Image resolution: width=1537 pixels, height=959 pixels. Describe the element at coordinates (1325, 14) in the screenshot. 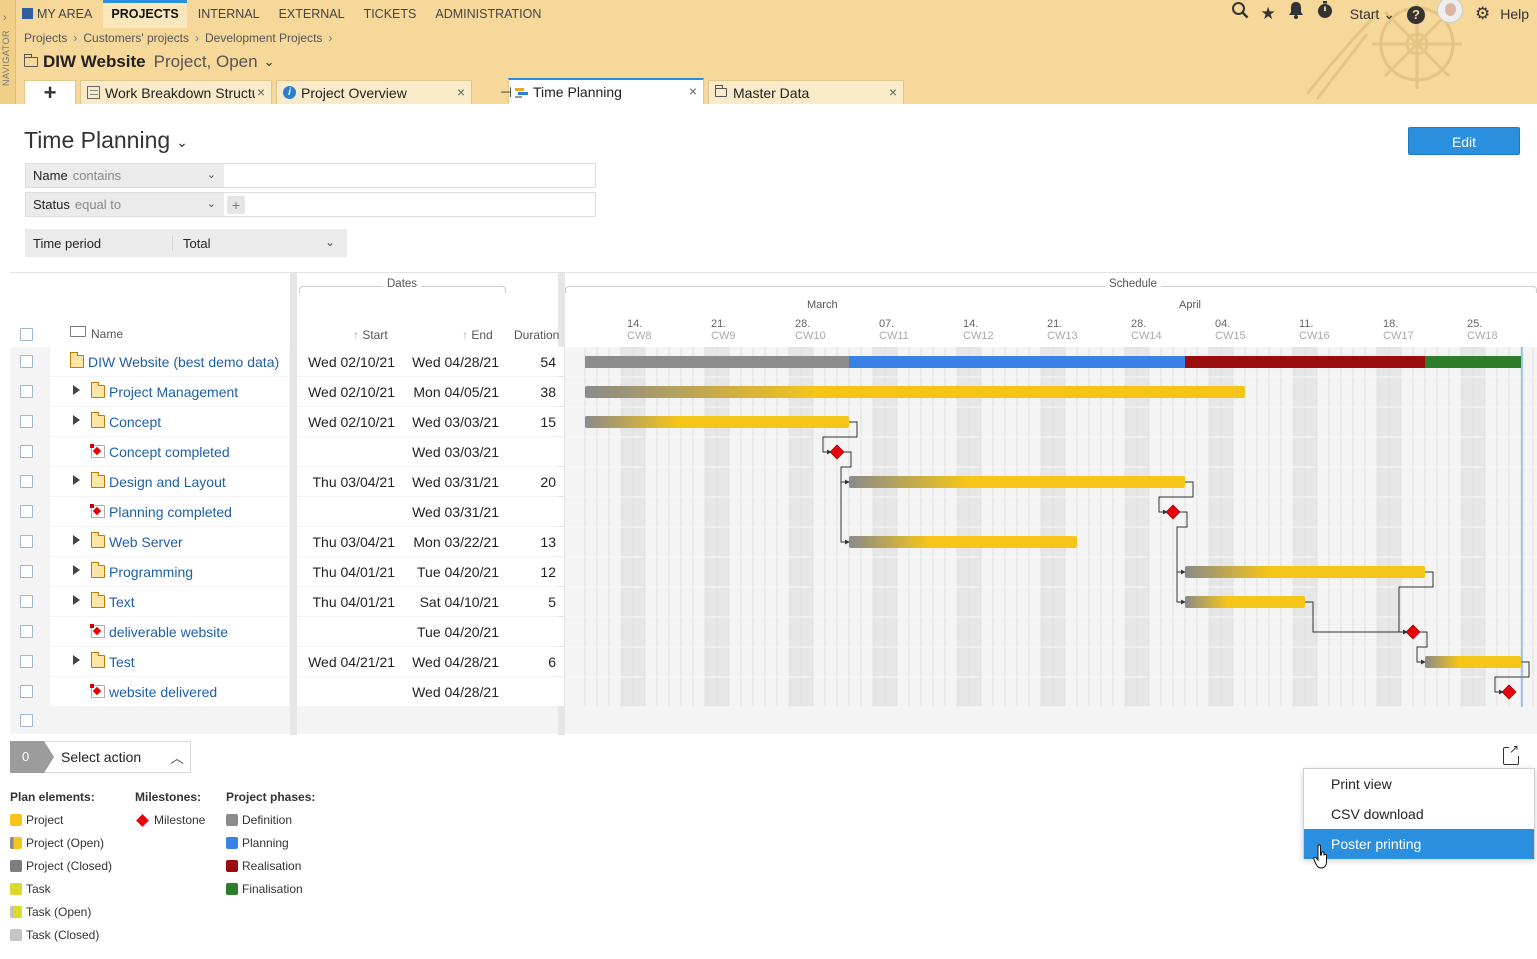

I see `stopwatch-icon` at that location.